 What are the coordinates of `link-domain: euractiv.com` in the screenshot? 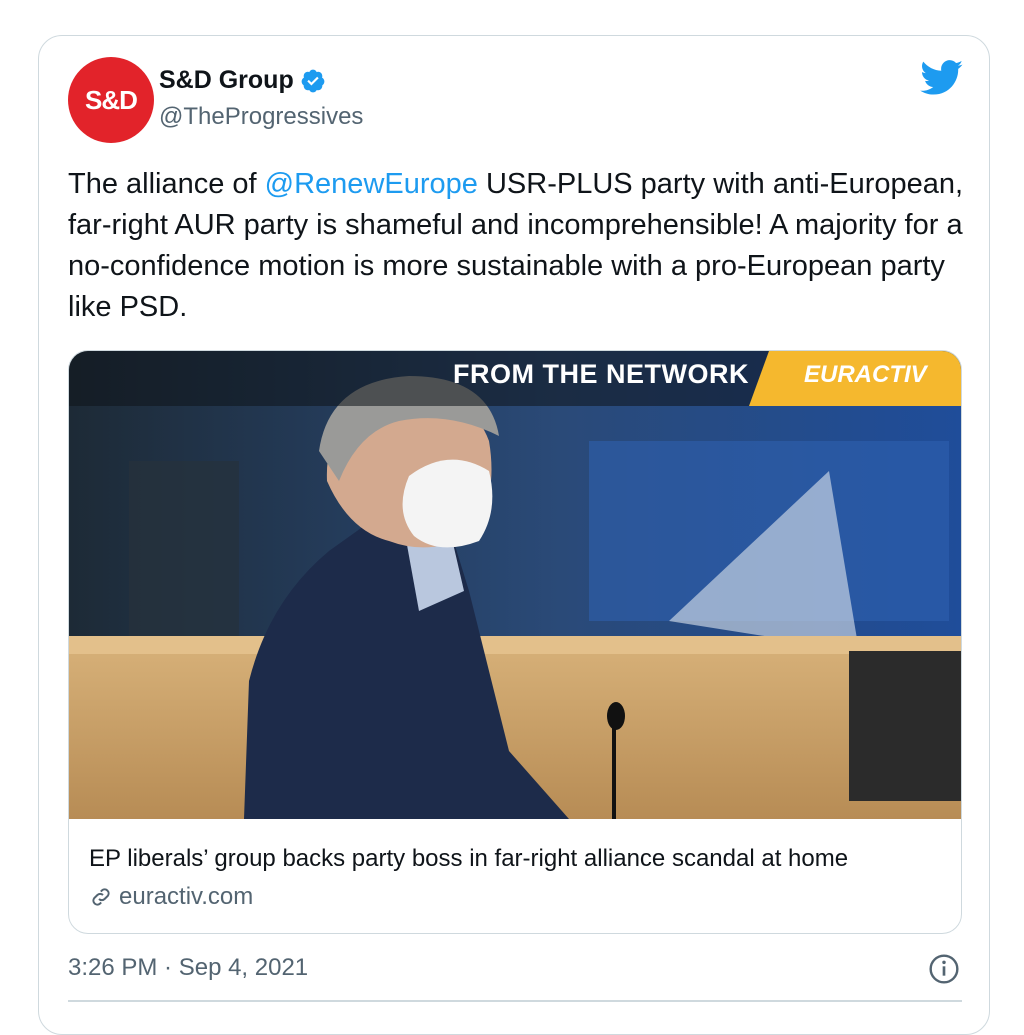 It's located at (186, 896).